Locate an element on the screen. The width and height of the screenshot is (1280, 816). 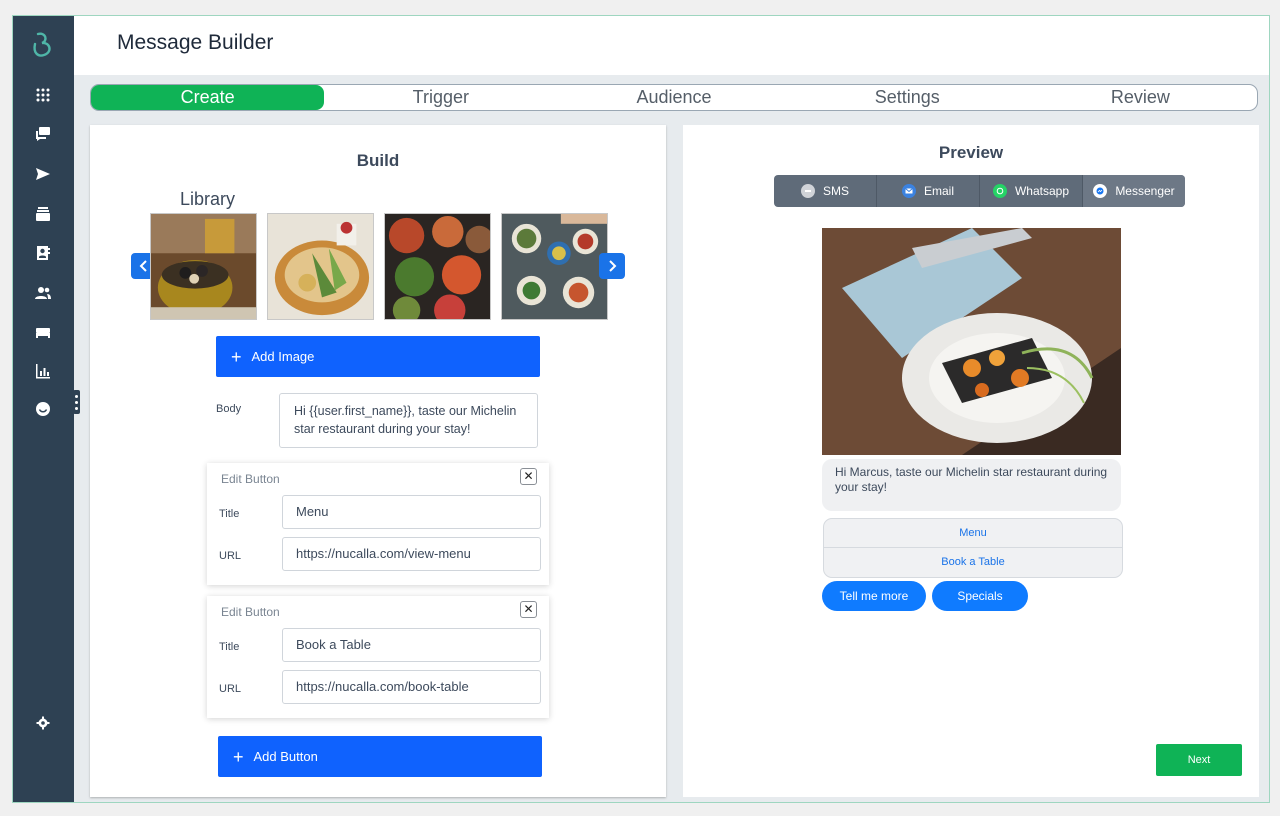
message-buttons: Menu Book a Table is located at coordinates (973, 548).